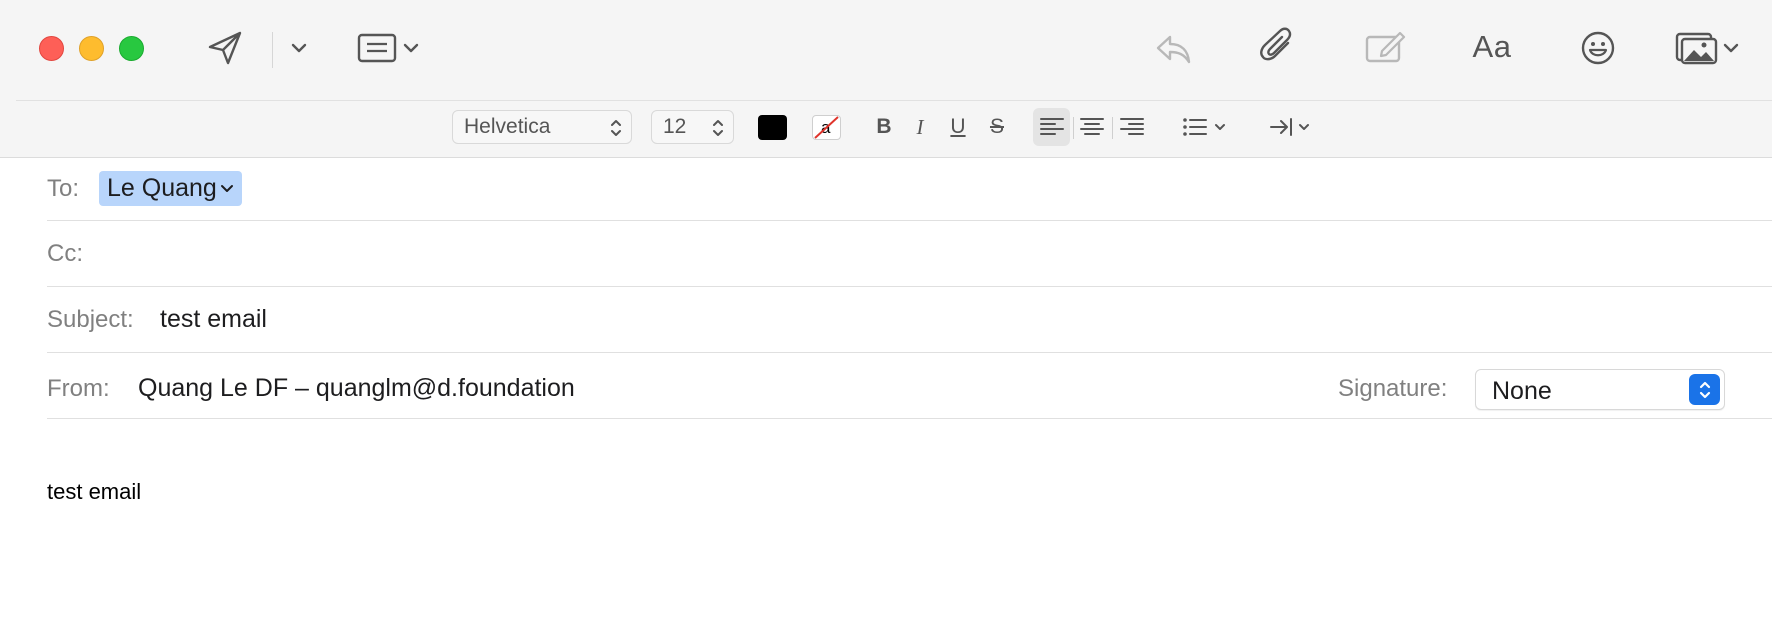 Image resolution: width=1772 pixels, height=640 pixels. I want to click on markup-icon, so click(1385, 47).